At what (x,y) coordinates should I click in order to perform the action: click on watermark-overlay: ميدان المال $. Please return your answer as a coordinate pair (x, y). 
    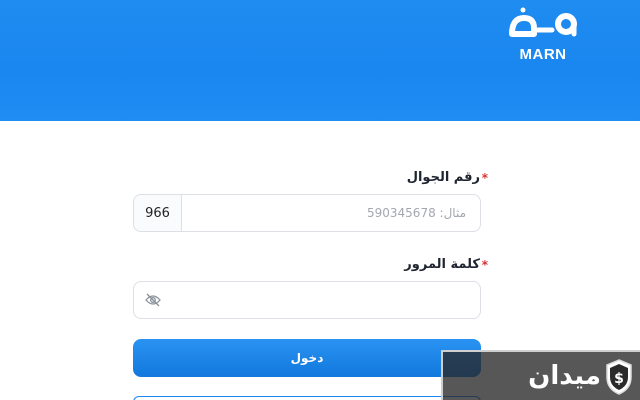
    Looking at the image, I should click on (540, 375).